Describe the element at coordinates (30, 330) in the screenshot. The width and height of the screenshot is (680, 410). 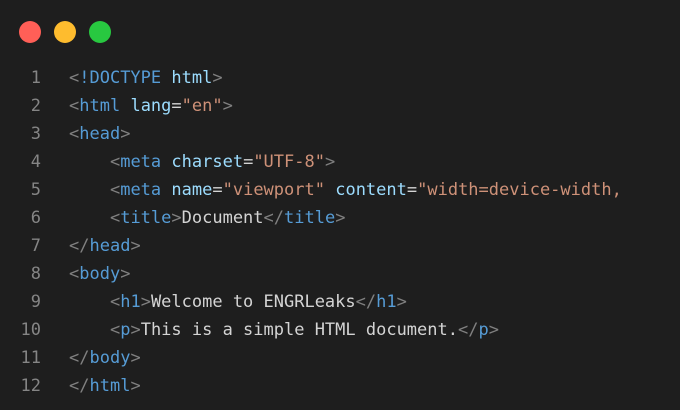
I see `line-number: 10` at that location.